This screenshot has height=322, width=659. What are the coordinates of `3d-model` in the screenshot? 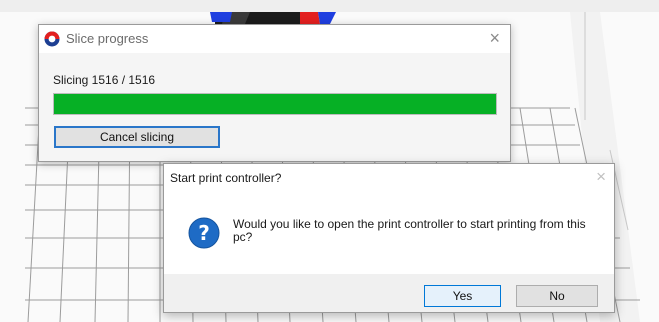 It's located at (273, 18).